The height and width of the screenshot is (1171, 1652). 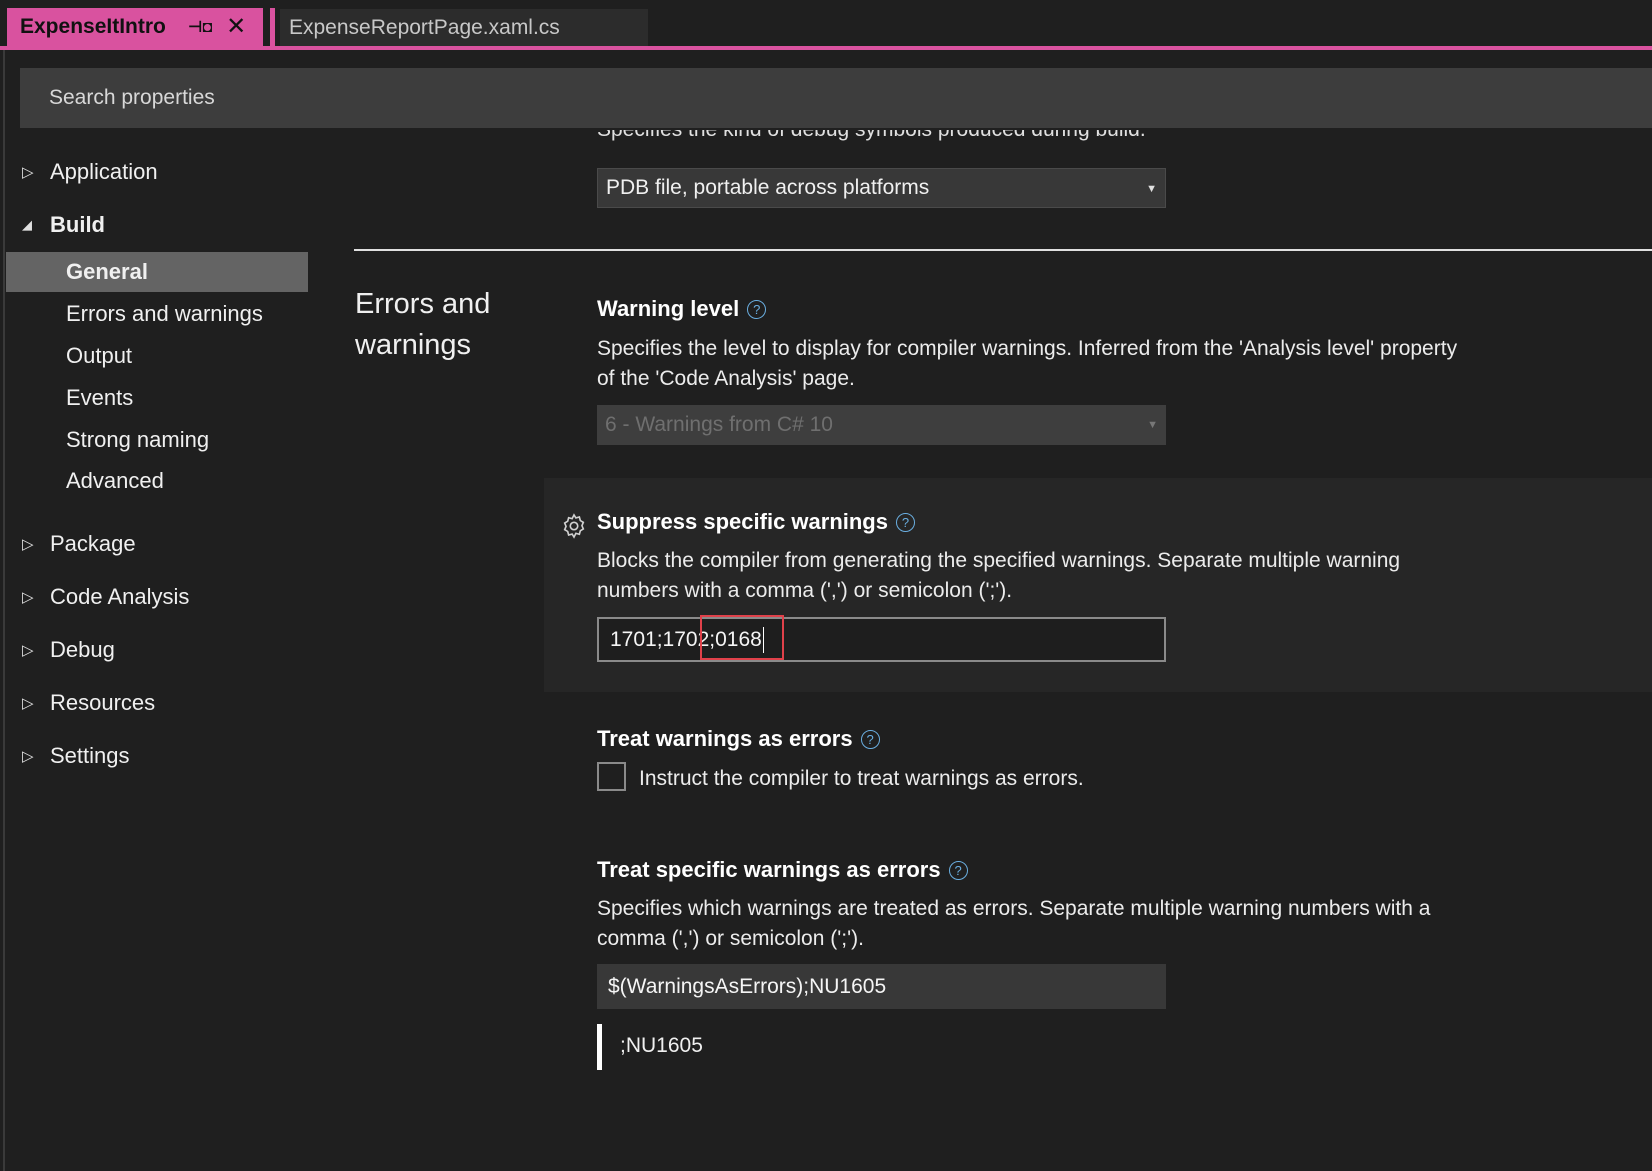 I want to click on sidebar-item-advanced: Advanced, so click(x=115, y=481).